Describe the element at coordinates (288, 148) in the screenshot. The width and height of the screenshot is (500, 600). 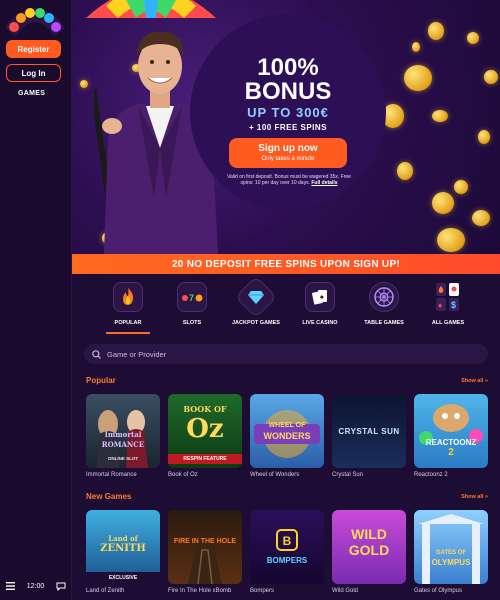
I see `signup-label: Sign up now` at that location.